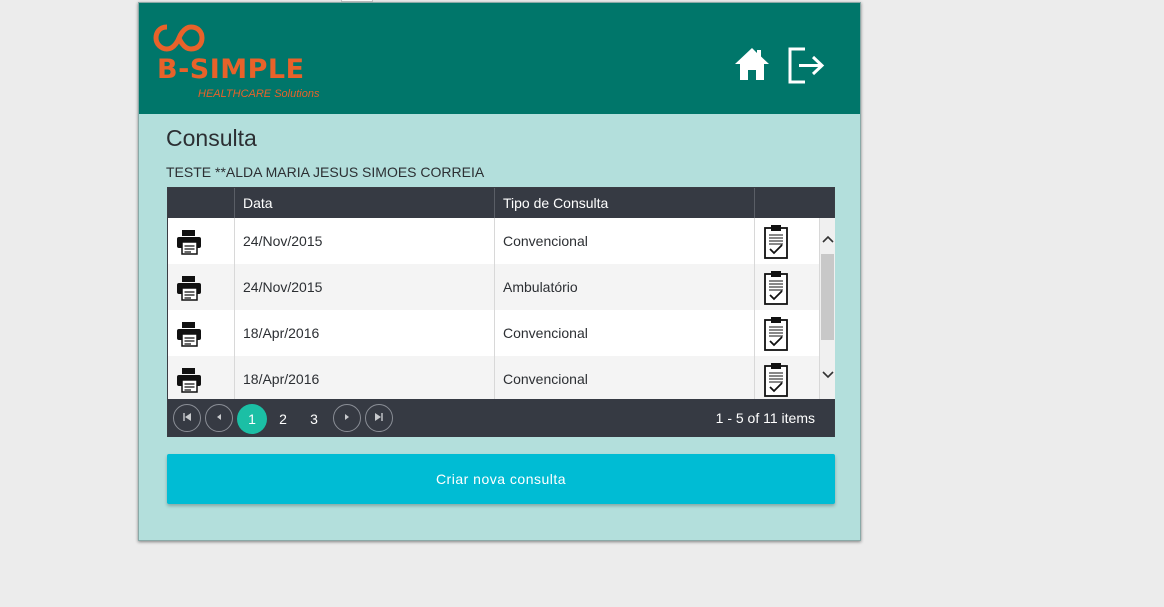 Image resolution: width=1164 pixels, height=607 pixels. Describe the element at coordinates (499, 58) in the screenshot. I see `header-bar: B-SIMPLE HEALTHCARE Solutions` at that location.